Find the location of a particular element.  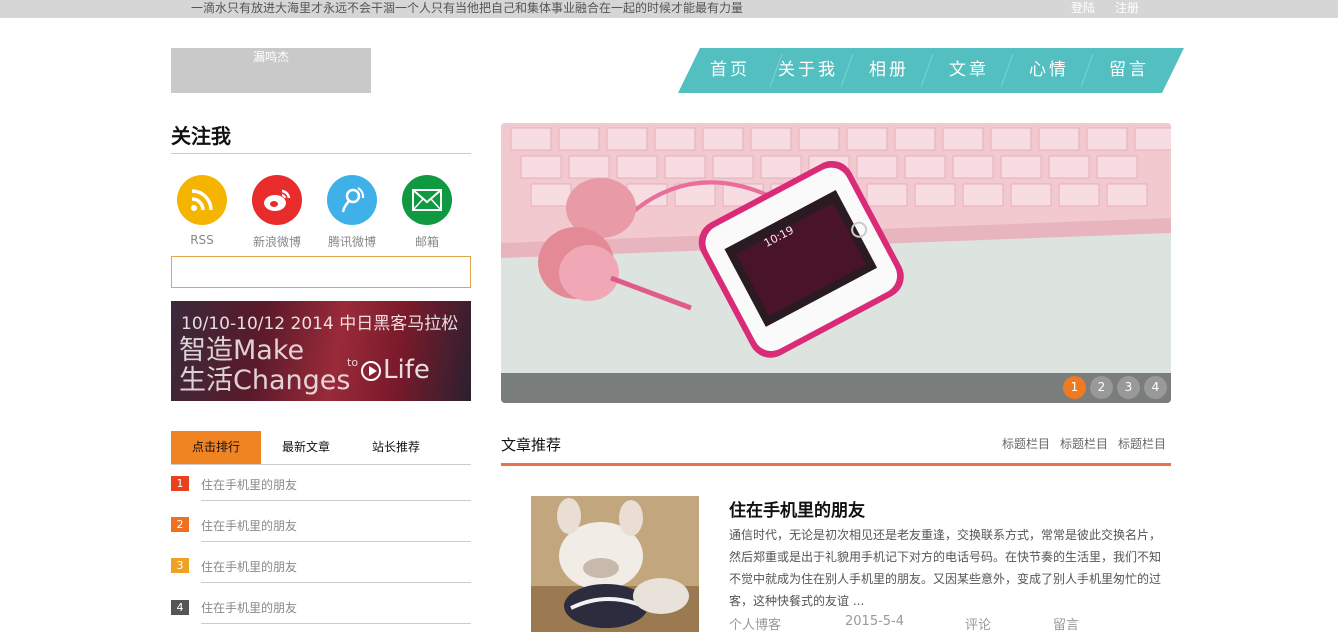

social-weibo: 新浪微博 is located at coordinates (277, 212).